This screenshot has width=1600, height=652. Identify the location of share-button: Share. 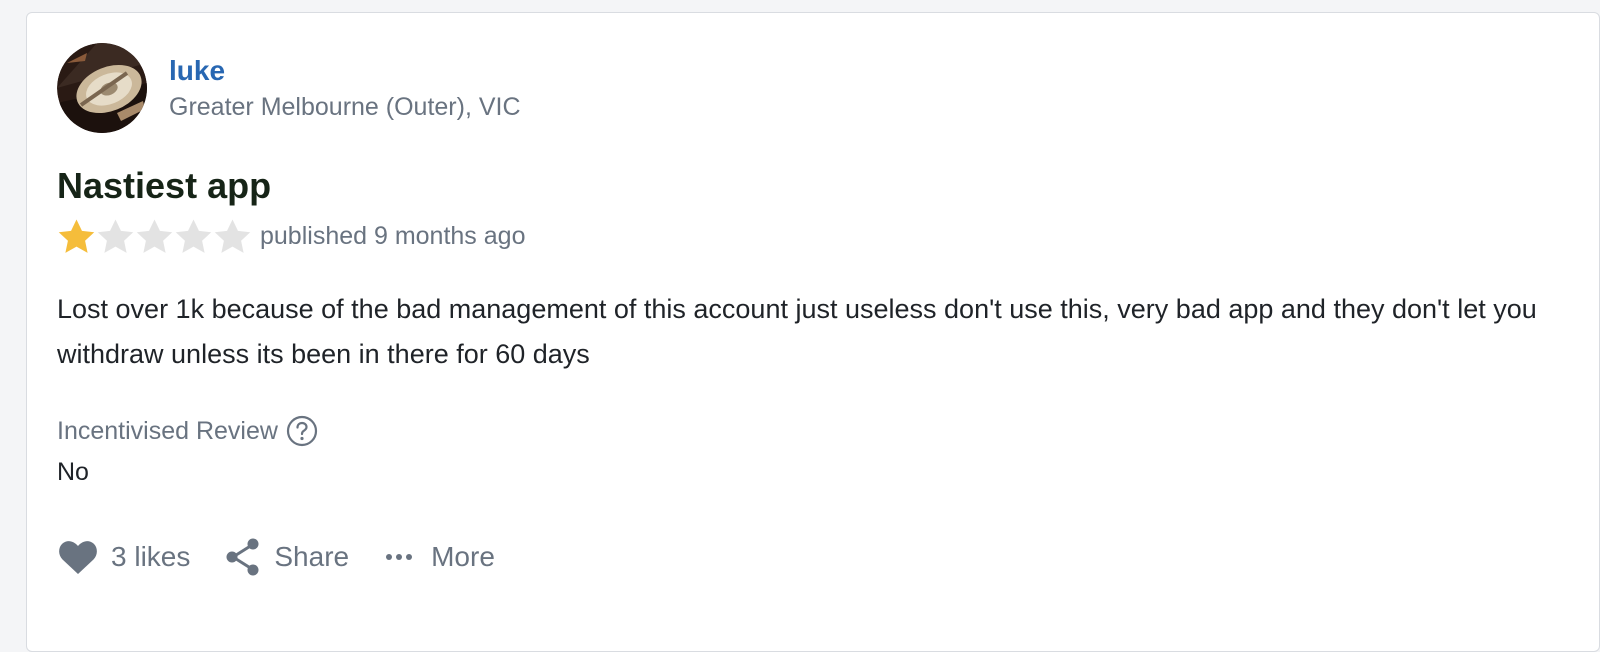
(286, 557).